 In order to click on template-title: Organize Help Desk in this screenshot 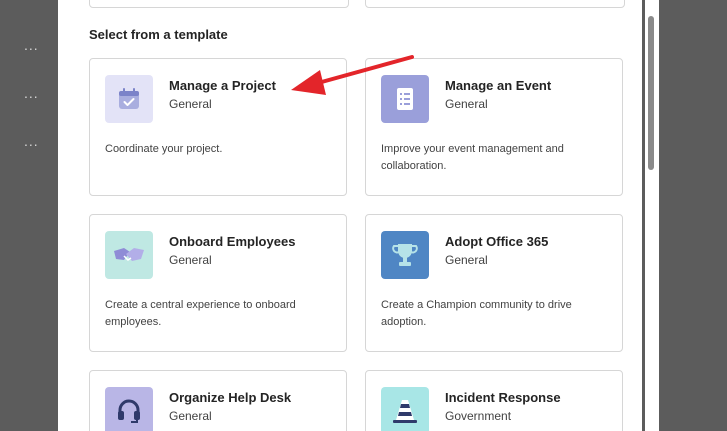, I will do `click(230, 397)`.